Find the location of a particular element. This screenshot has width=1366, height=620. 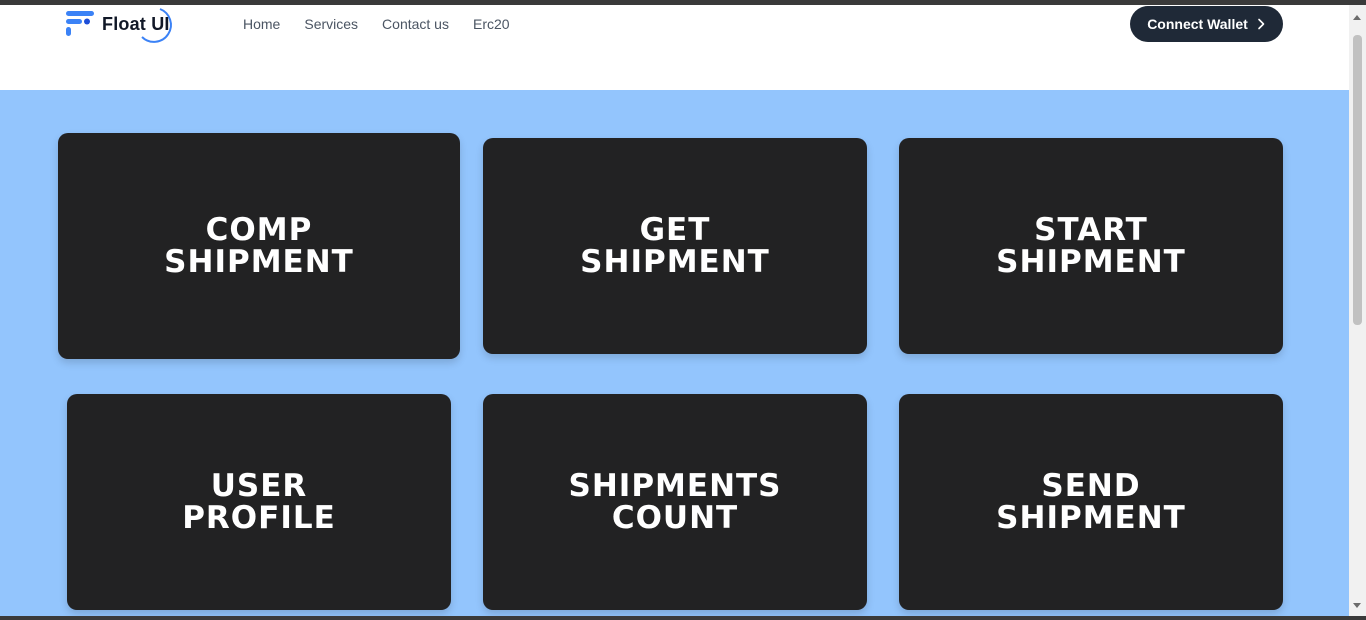

card-title-line1: START is located at coordinates (1091, 230).